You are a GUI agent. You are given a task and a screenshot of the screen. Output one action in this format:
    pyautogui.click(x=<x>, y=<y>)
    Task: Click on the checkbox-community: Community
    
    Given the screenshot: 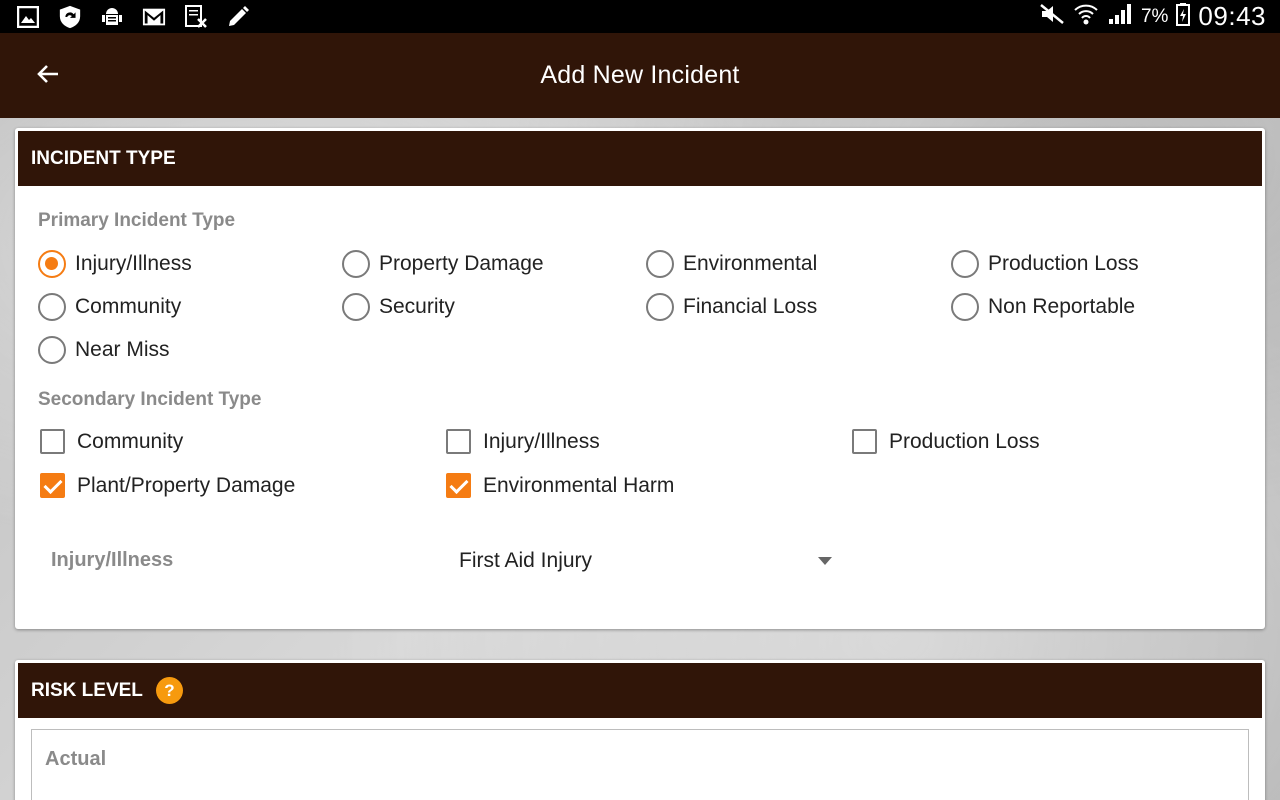 What is the action you would take?
    pyautogui.click(x=111, y=441)
    